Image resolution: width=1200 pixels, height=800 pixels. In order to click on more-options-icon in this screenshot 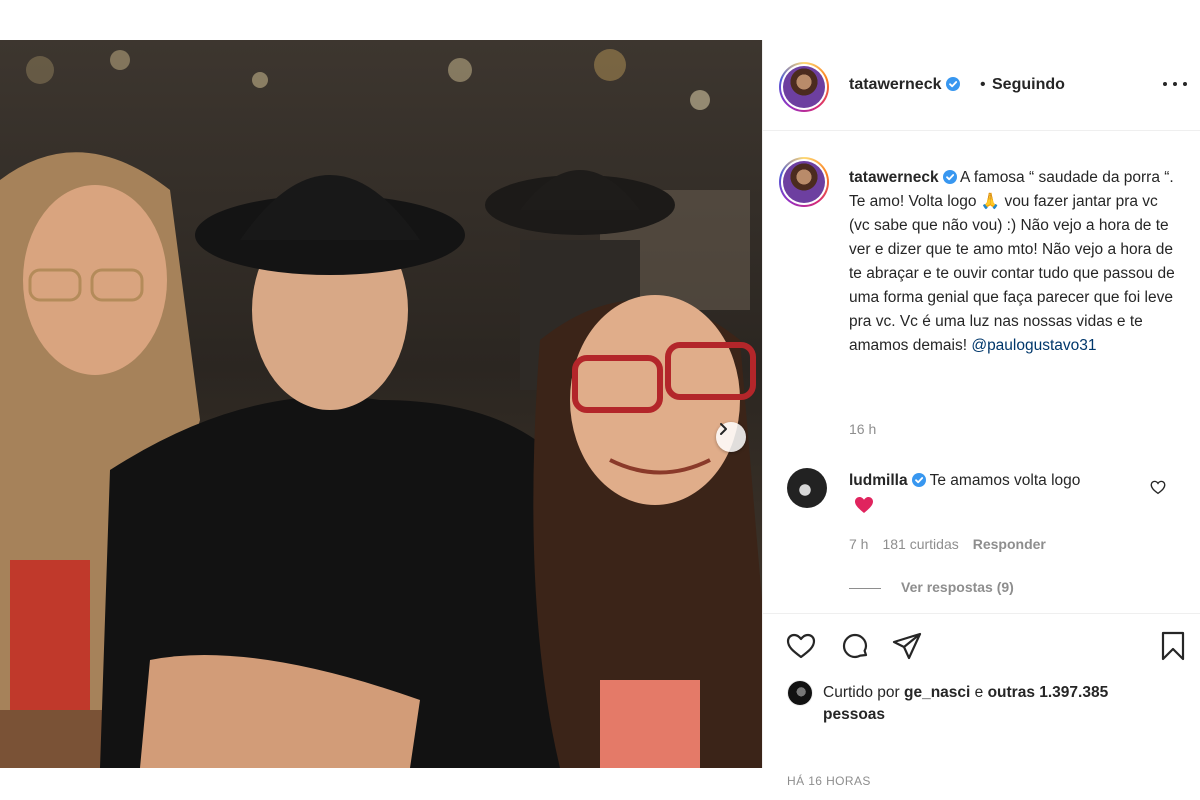, I will do `click(1175, 84)`.